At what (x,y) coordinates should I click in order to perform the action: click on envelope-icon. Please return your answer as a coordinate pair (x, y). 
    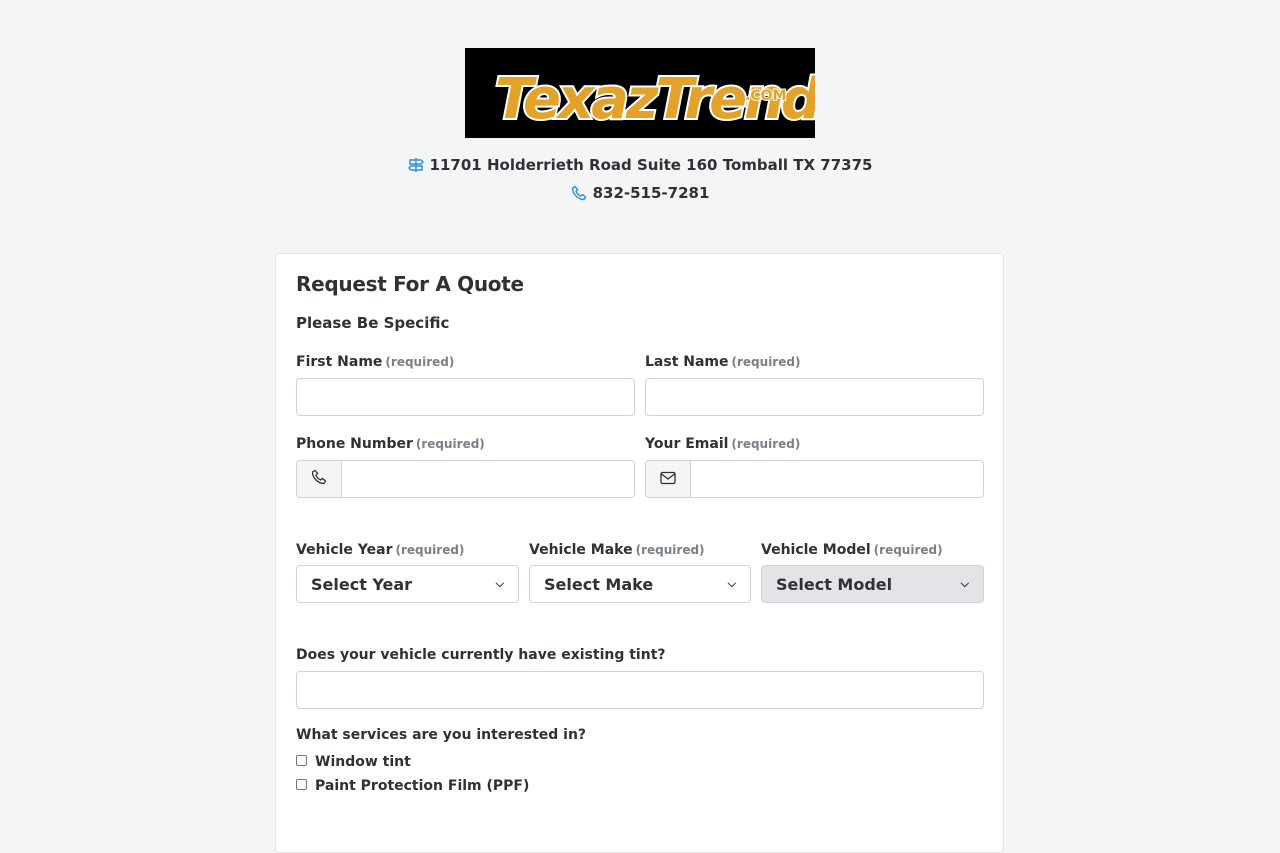
    Looking at the image, I should click on (668, 479).